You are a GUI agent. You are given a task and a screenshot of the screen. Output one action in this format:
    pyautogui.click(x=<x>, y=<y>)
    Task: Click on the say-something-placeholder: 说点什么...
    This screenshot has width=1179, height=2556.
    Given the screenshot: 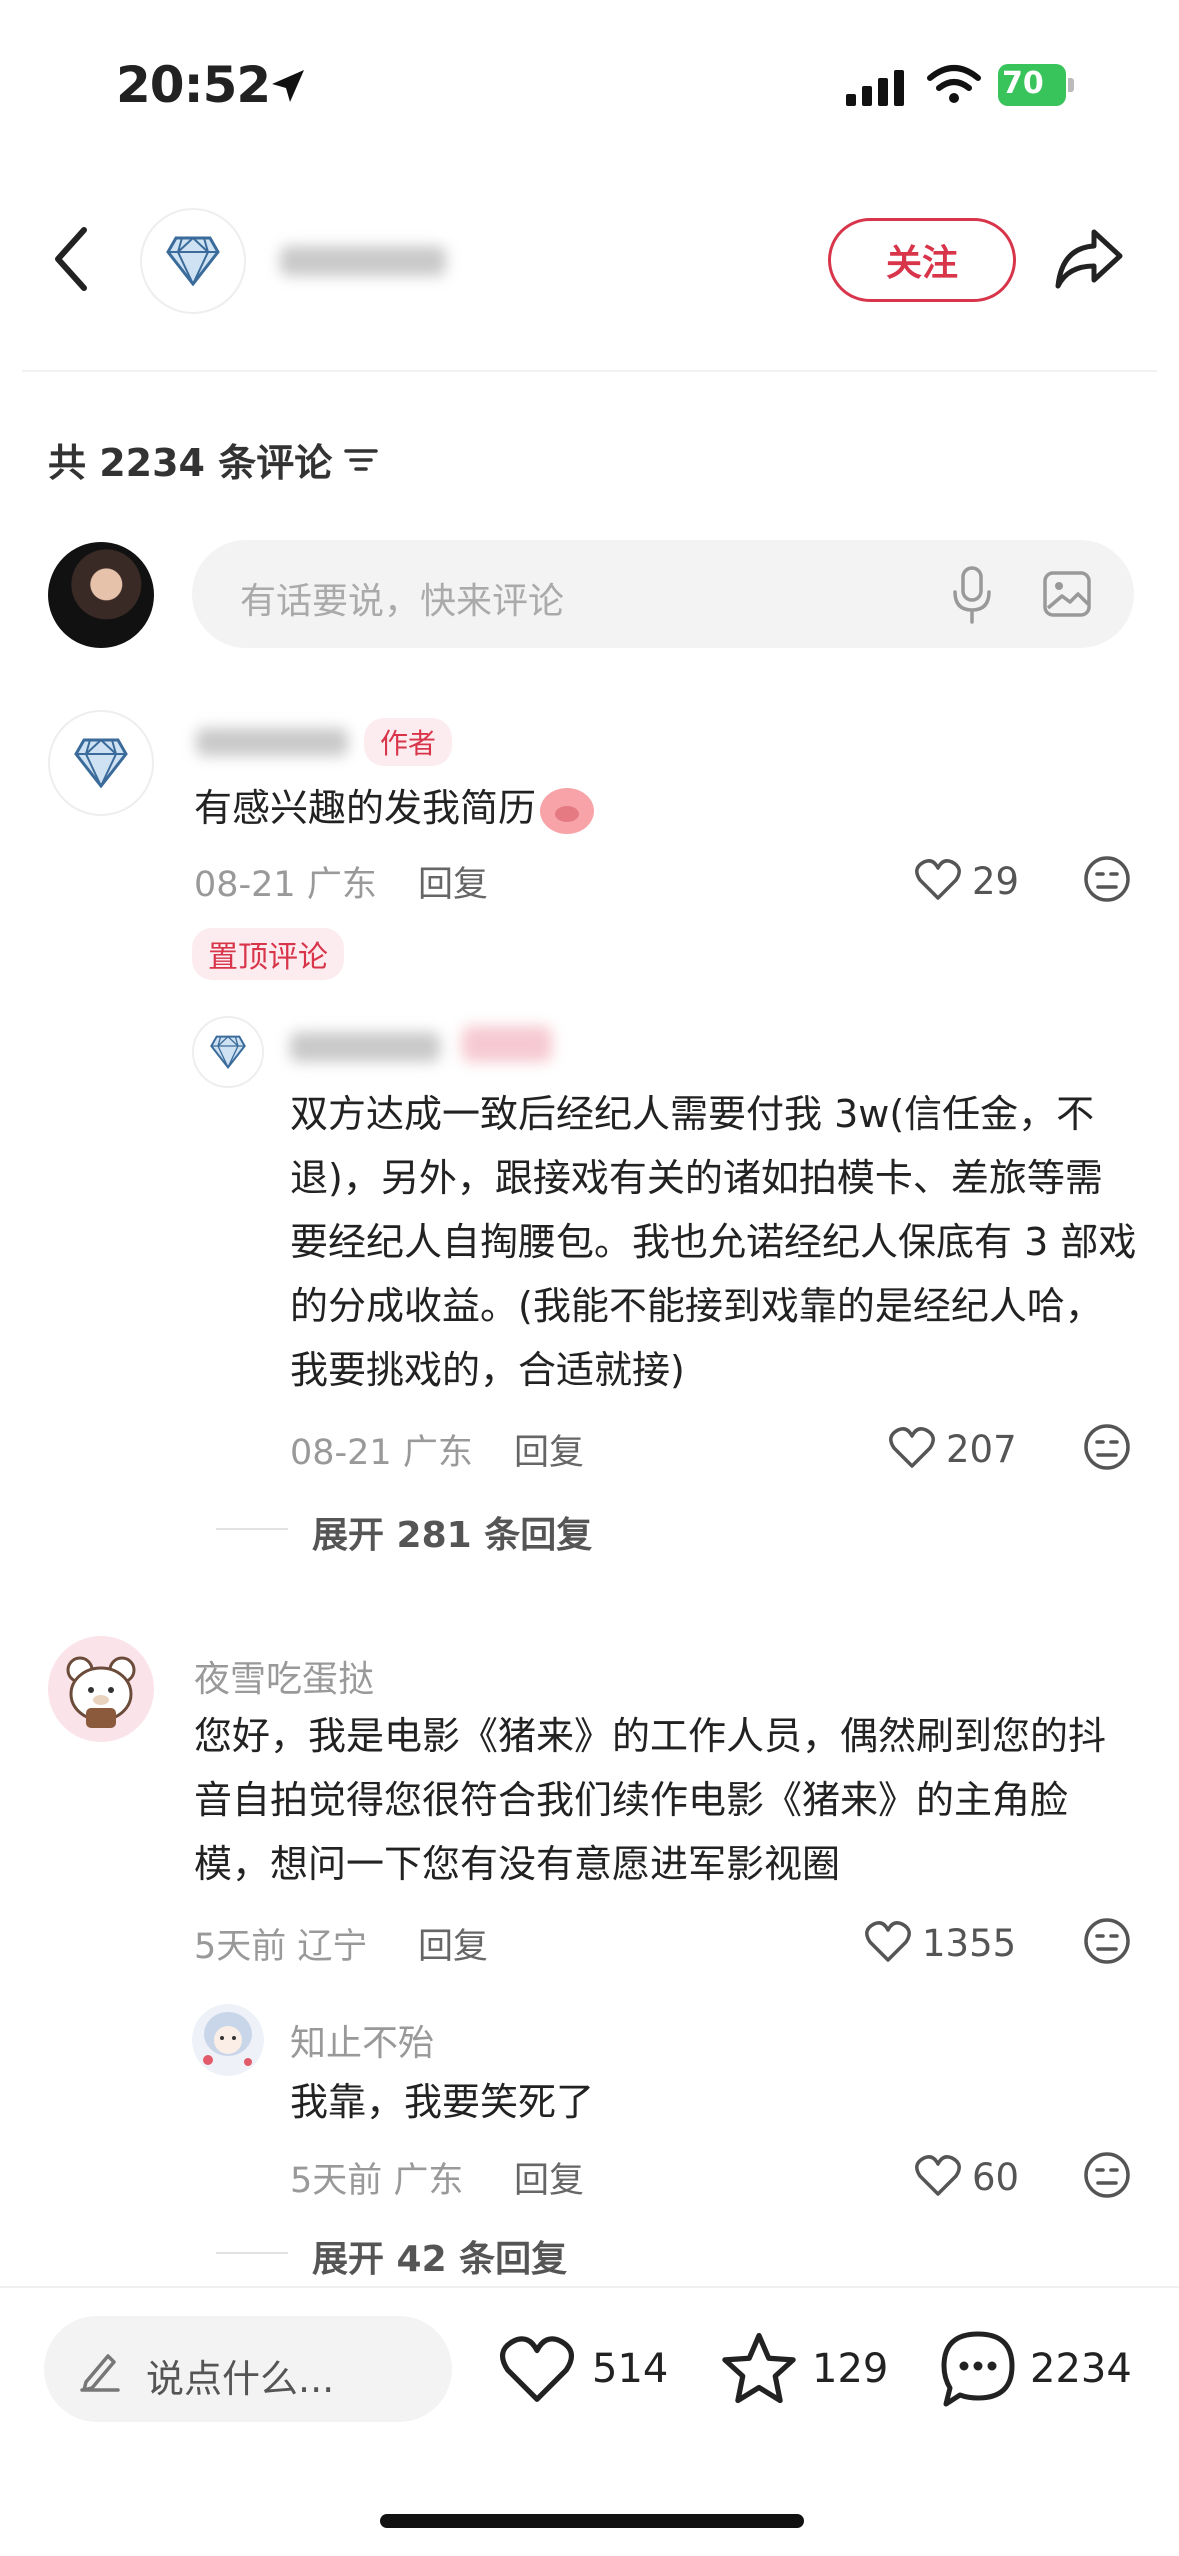 What is the action you would take?
    pyautogui.click(x=240, y=2379)
    